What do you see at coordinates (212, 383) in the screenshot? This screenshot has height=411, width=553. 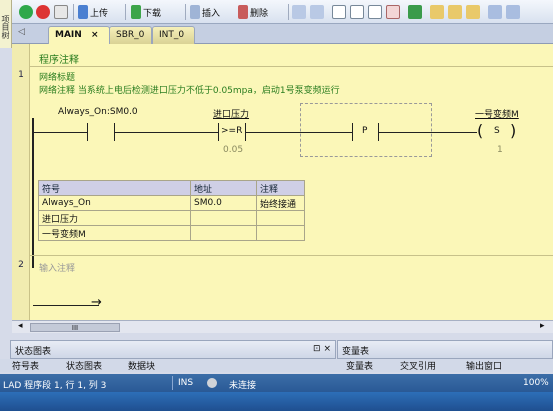 I see `connection-status-icon` at bounding box center [212, 383].